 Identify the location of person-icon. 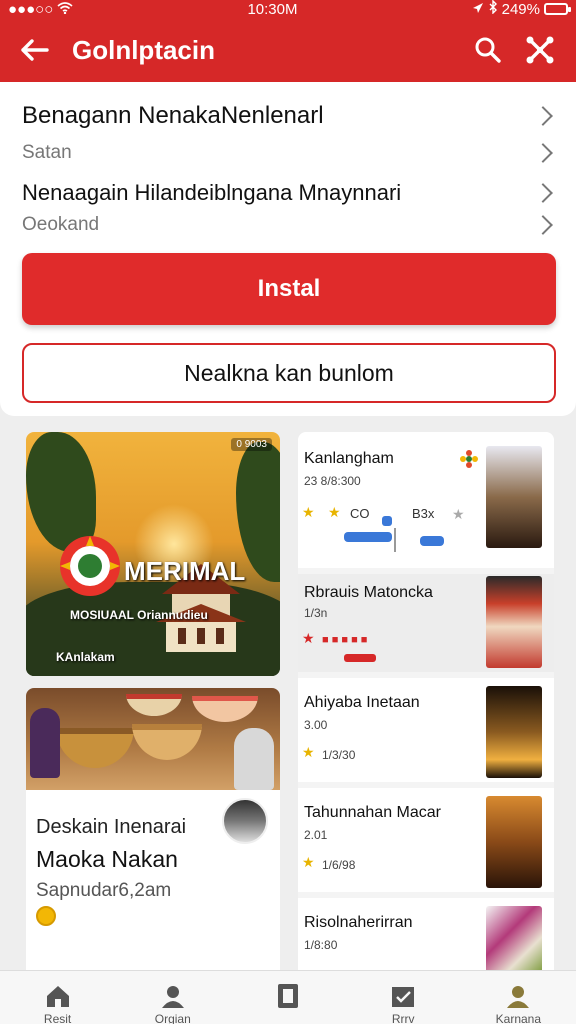
(173, 996).